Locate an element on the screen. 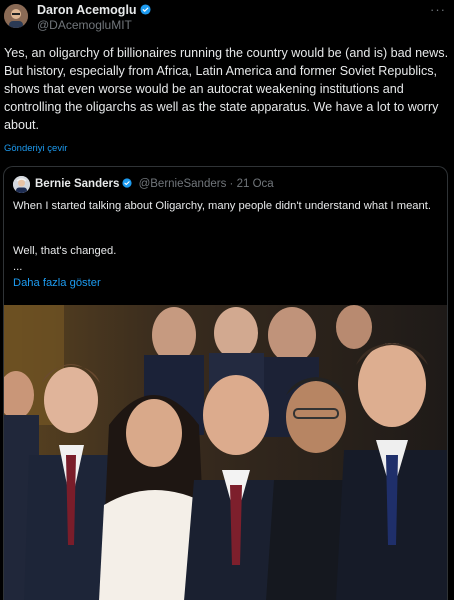 The height and width of the screenshot is (600, 454). author-name-text: Daron Acemoglu is located at coordinates (87, 10).